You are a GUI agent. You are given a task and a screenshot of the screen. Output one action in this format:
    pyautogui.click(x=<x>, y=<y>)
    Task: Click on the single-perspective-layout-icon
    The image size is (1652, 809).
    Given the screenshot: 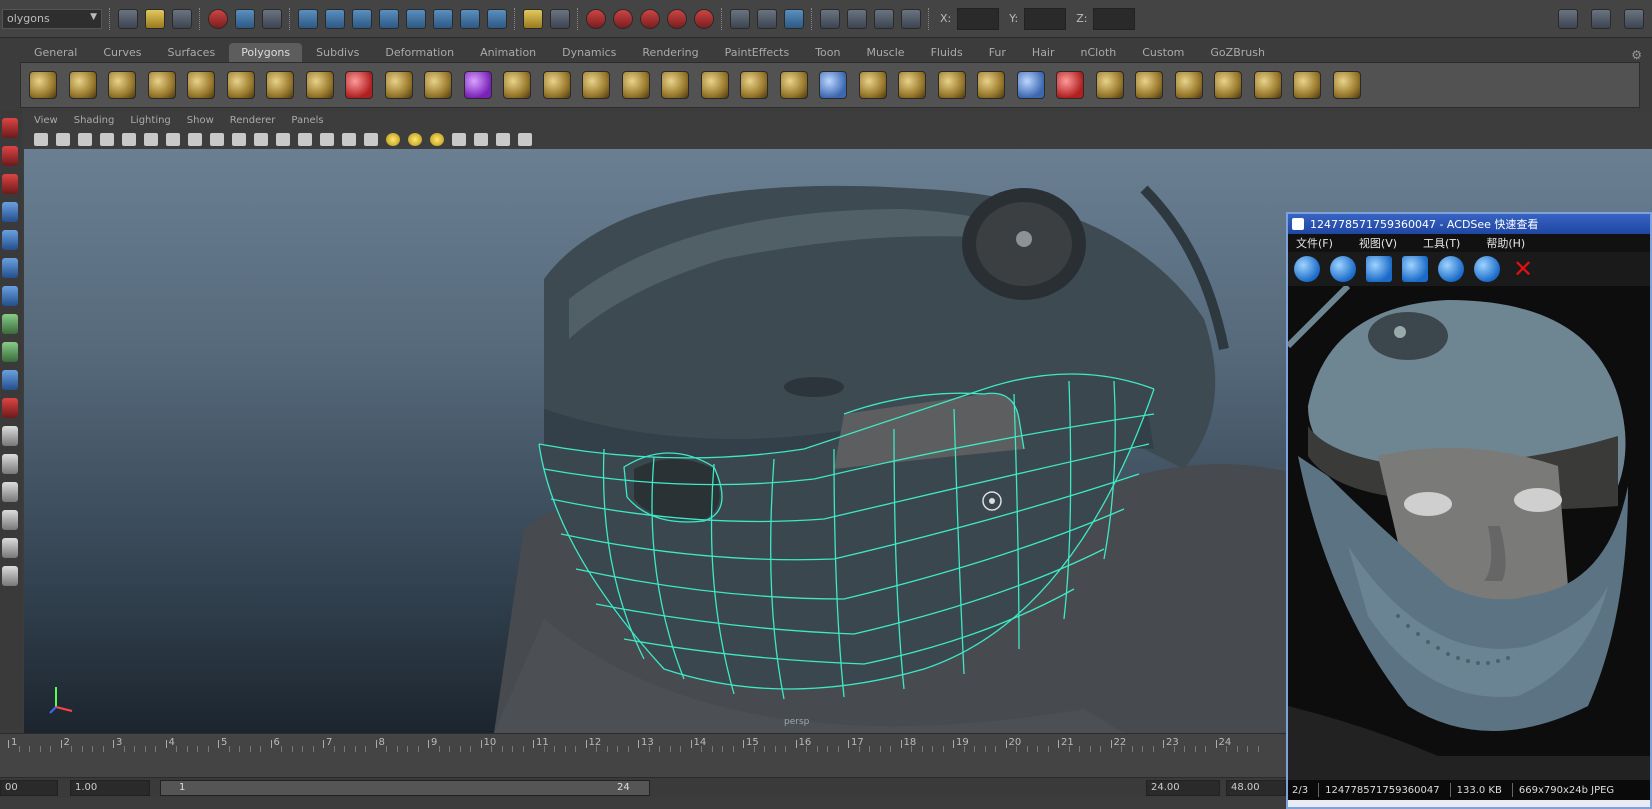 What is the action you would take?
    pyautogui.click(x=10, y=436)
    